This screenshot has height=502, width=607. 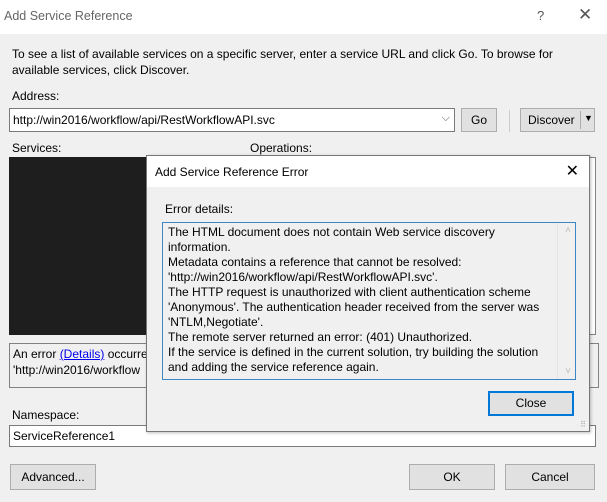 I want to click on scroll-up-icon: ˄, so click(x=568, y=230).